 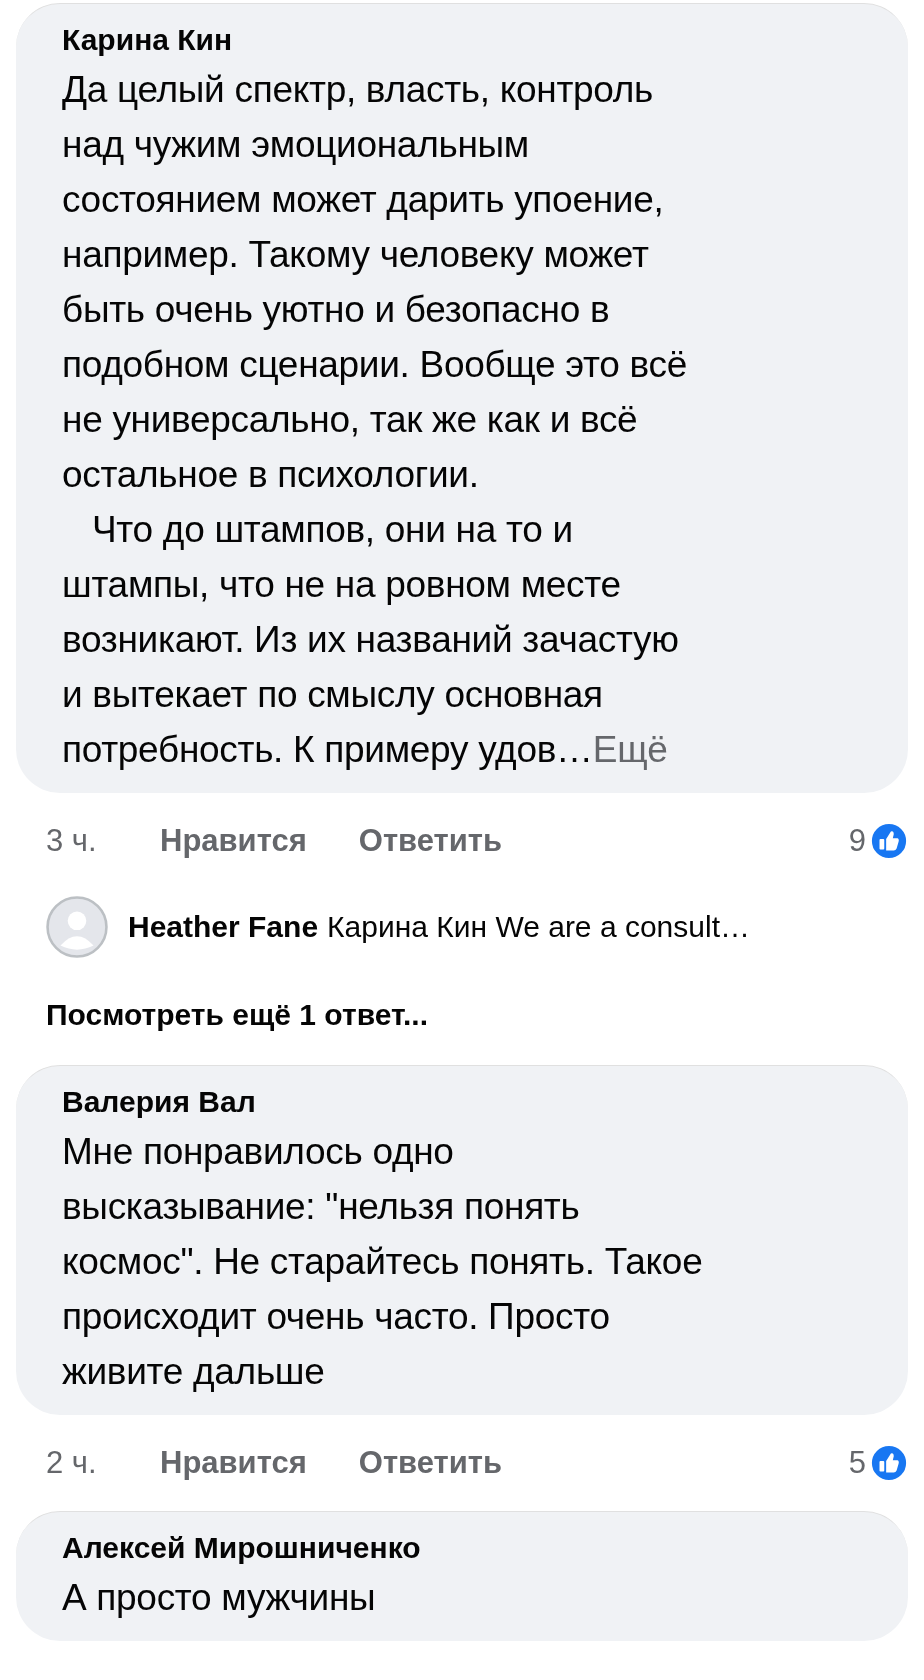 What do you see at coordinates (321, 1206) in the screenshot?
I see `comment-text: высказывание: "нельзя понять` at bounding box center [321, 1206].